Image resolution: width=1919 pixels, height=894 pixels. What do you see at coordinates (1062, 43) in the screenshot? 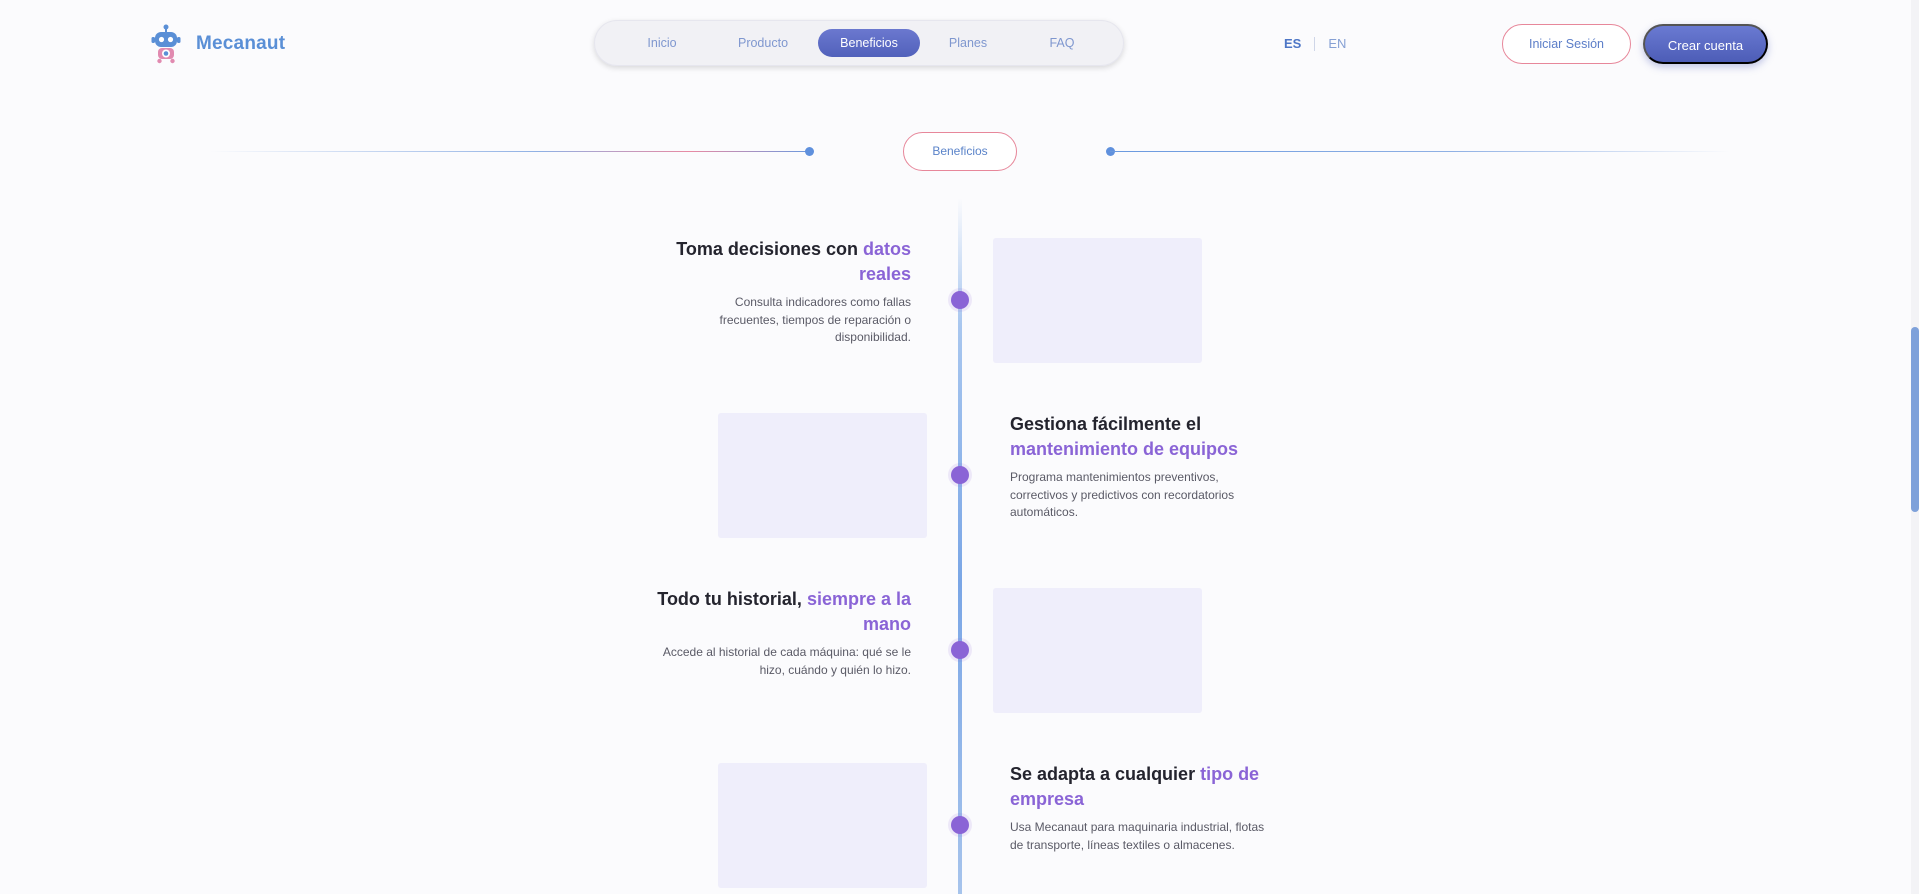
I see `nav-item-faq: FAQ` at bounding box center [1062, 43].